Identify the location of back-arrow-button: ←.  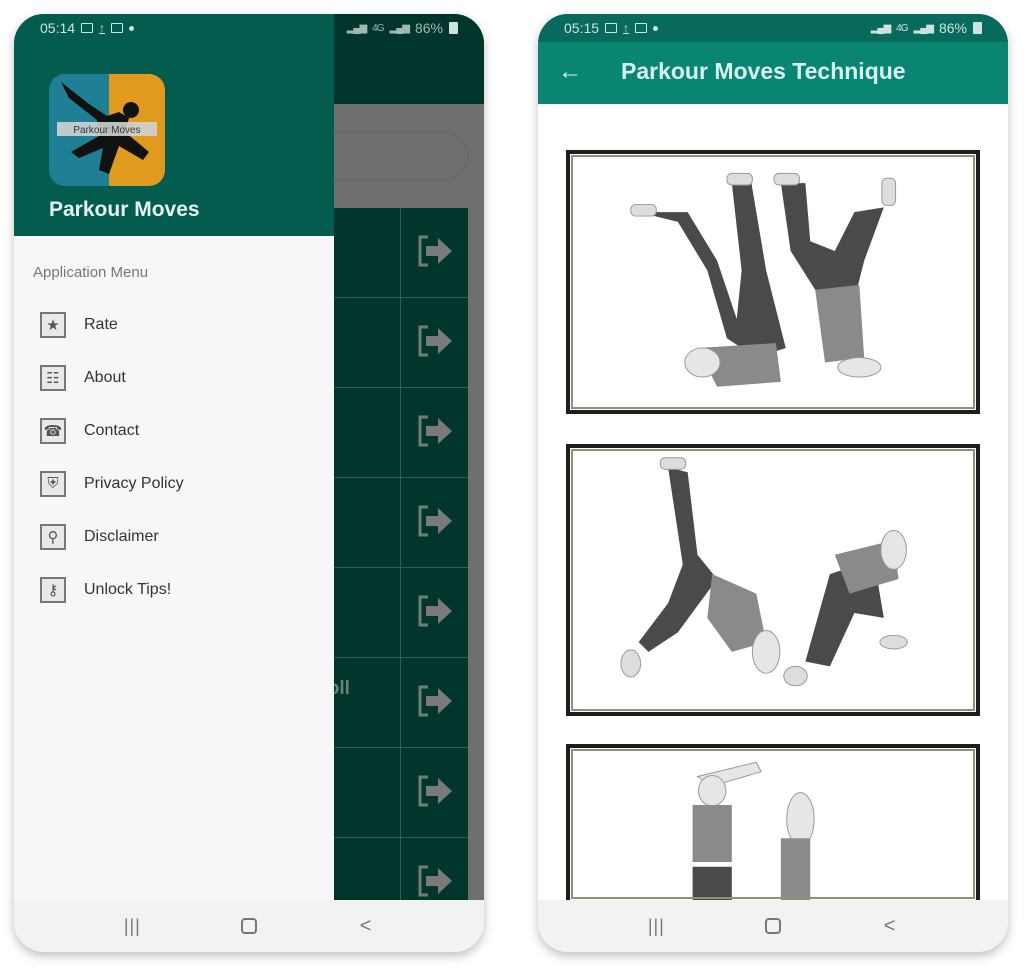
(573, 73).